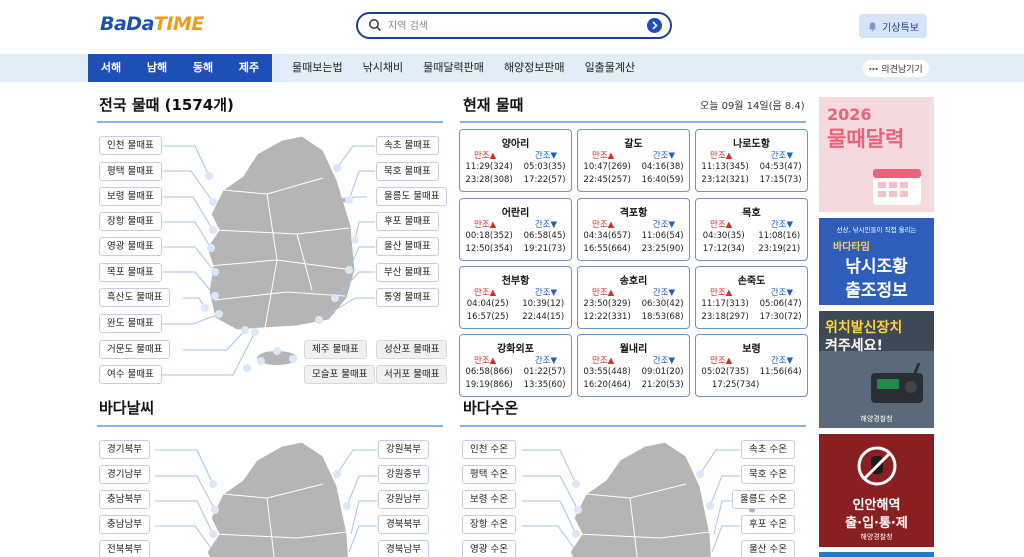  I want to click on ad-location-beacon: 위치발신장치 켜주세요! 해양경찰청, so click(876, 369).